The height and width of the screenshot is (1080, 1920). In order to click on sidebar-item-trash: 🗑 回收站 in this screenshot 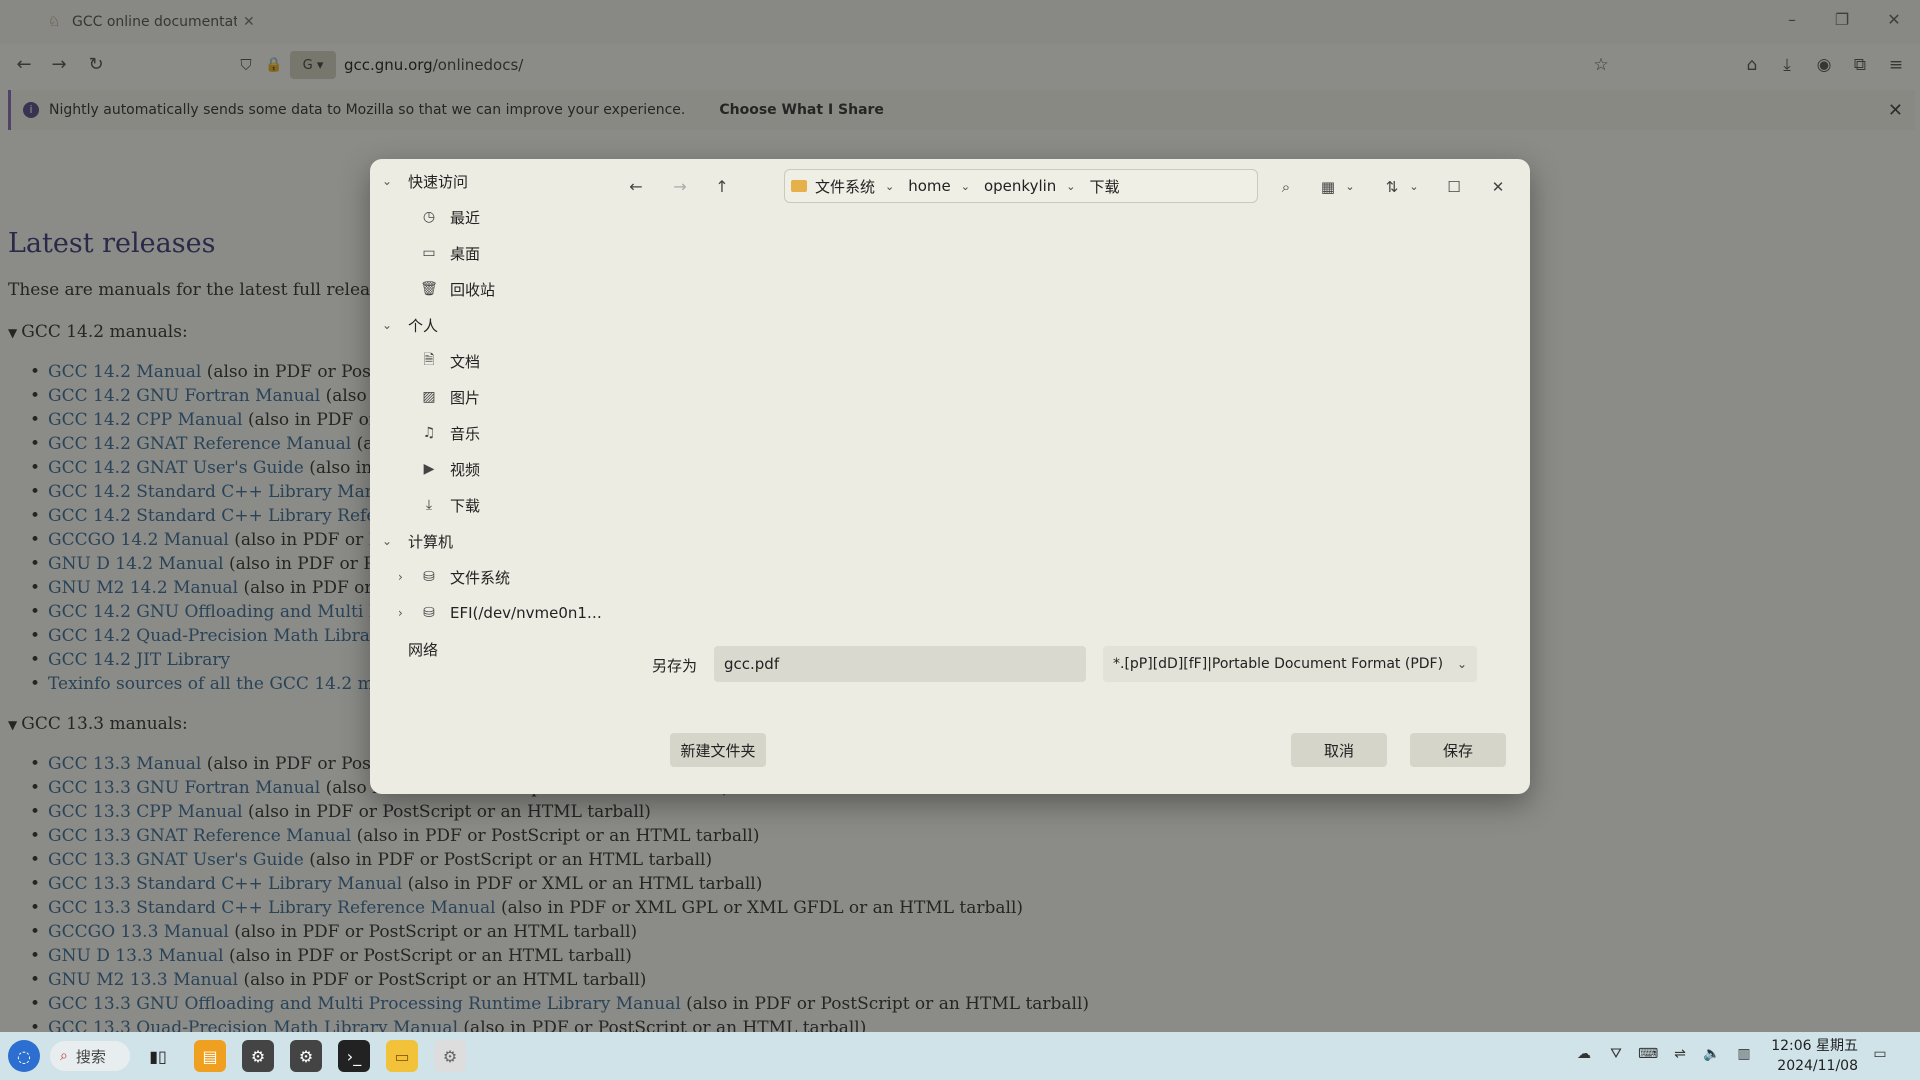, I will do `click(457, 289)`.